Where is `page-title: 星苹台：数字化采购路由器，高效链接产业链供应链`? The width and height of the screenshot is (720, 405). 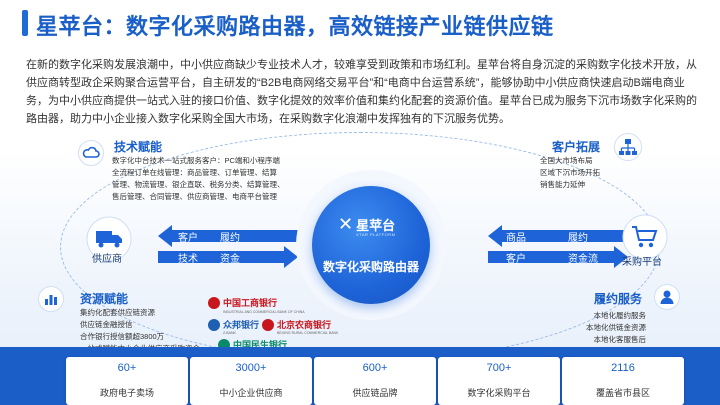 page-title: 星苹台：数字化采购路由器，高效链接产业链供应链 is located at coordinates (295, 26).